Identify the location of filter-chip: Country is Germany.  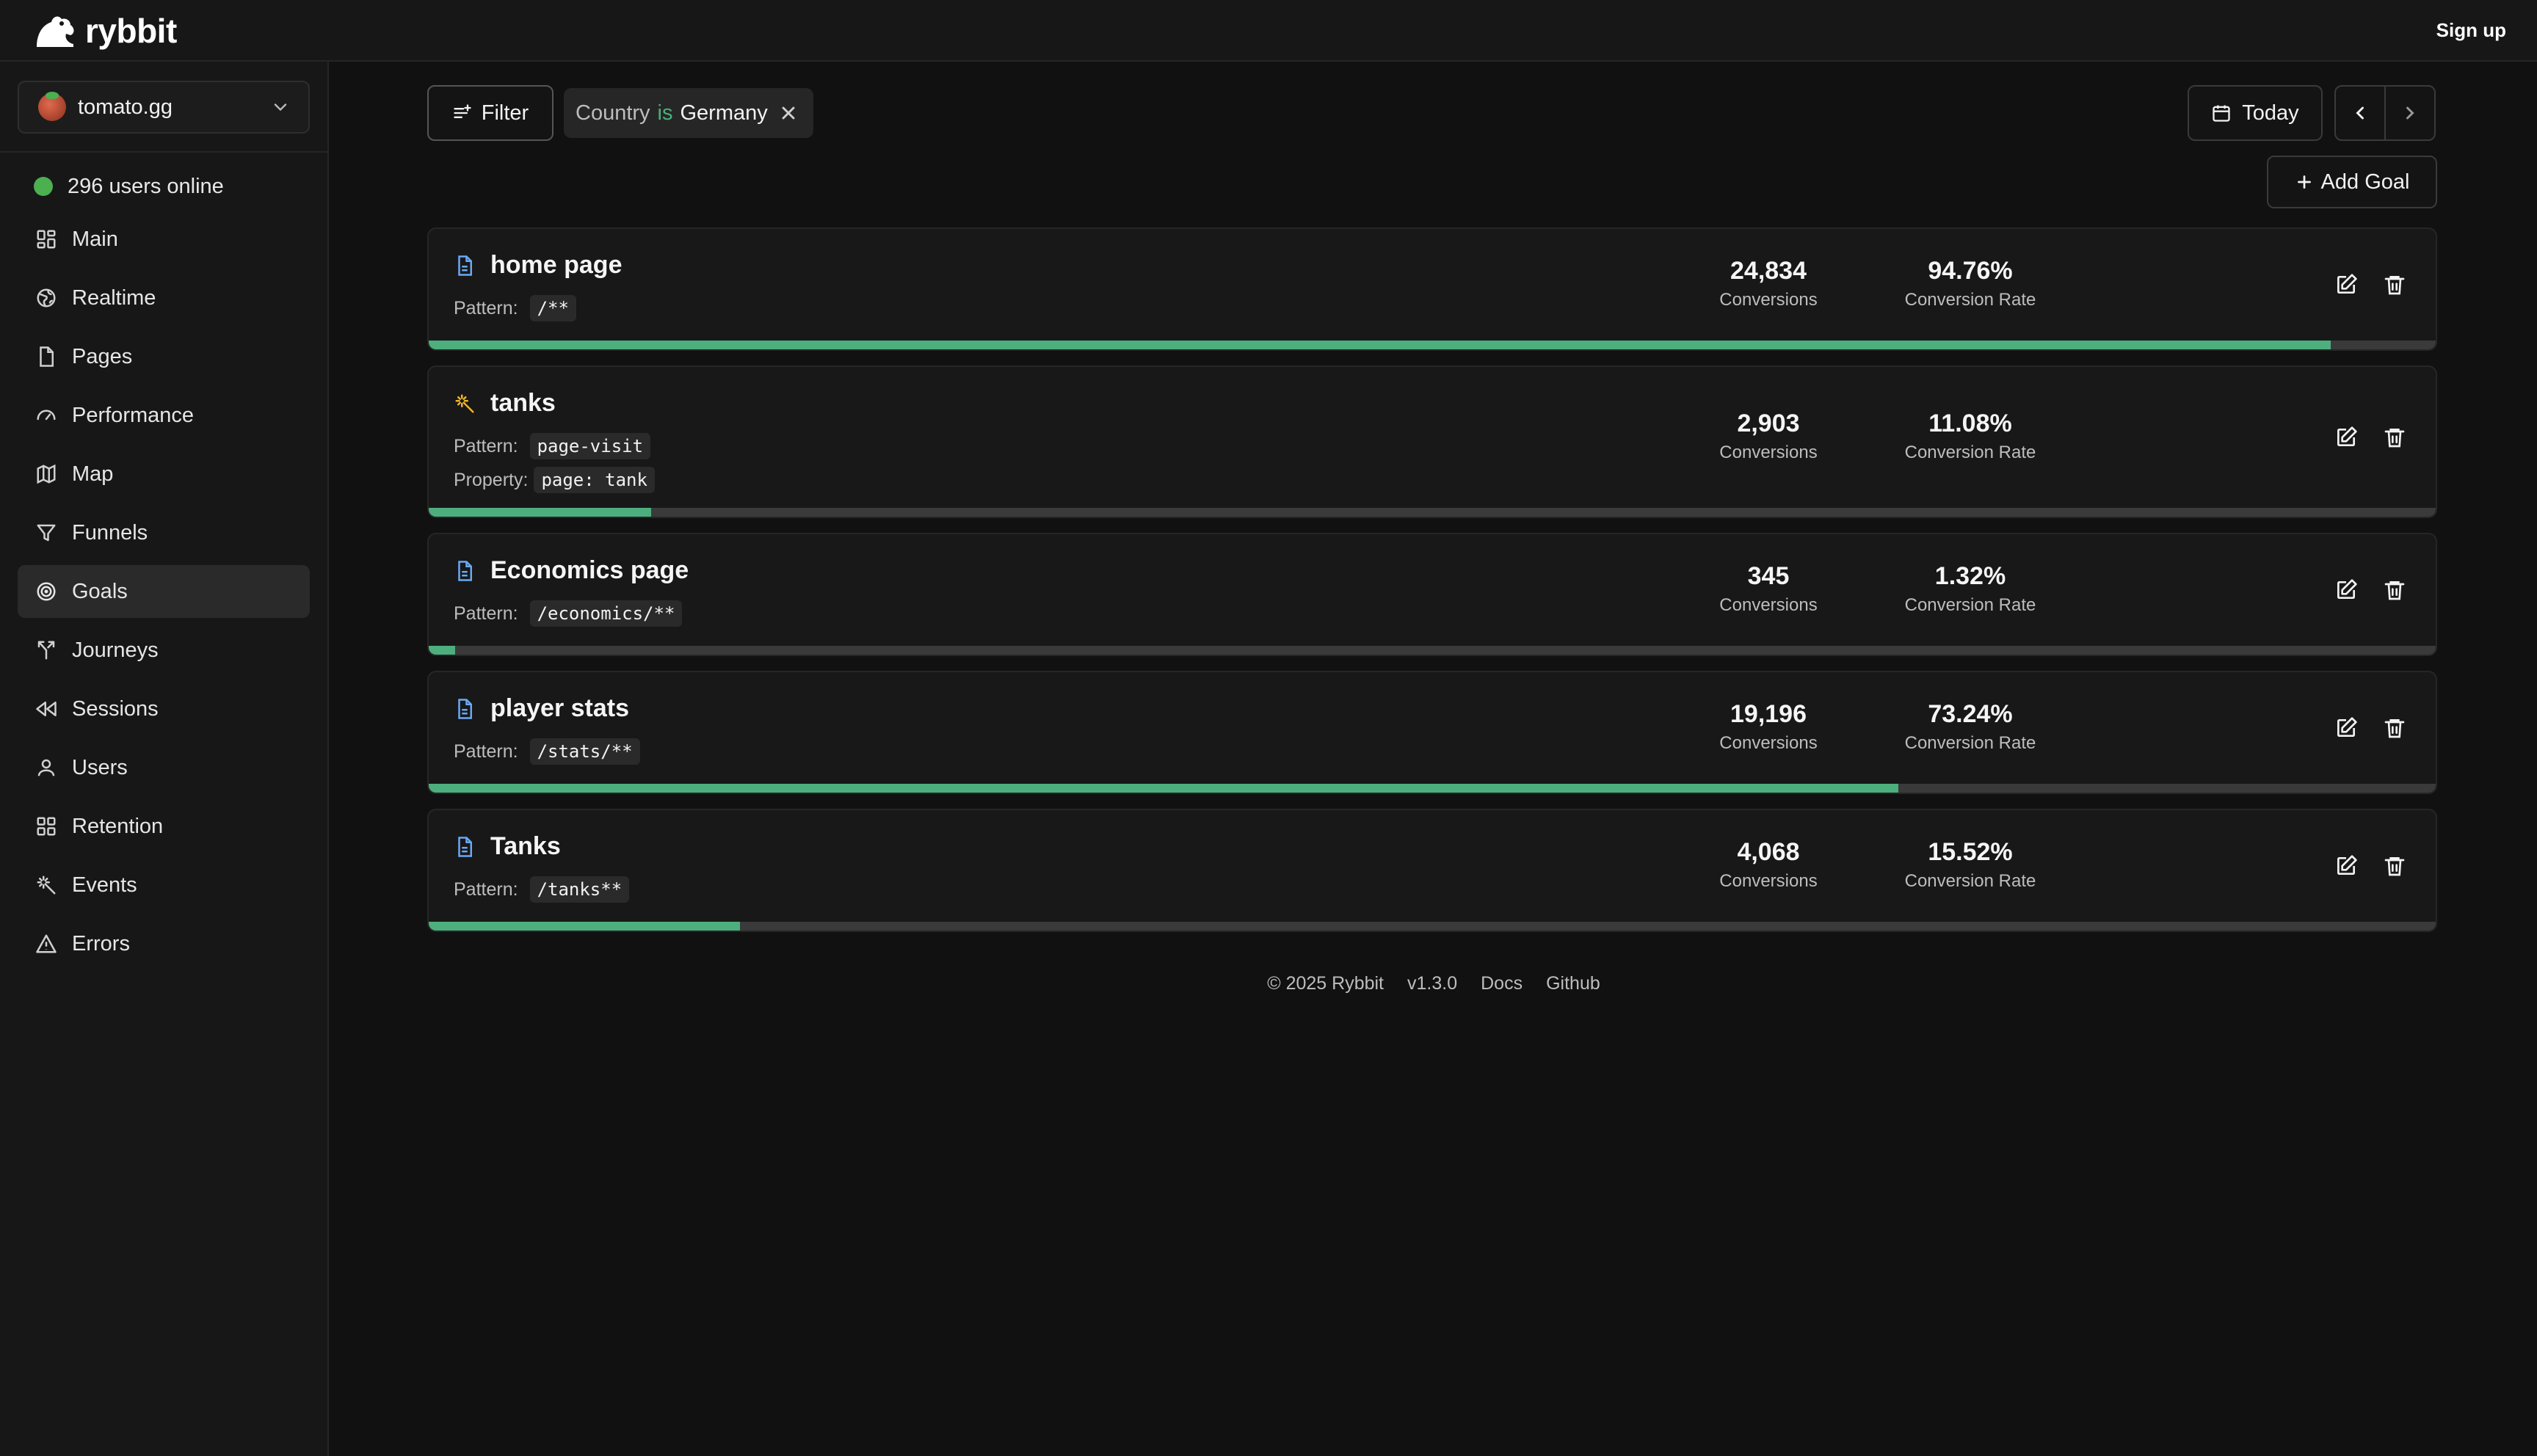
(688, 113).